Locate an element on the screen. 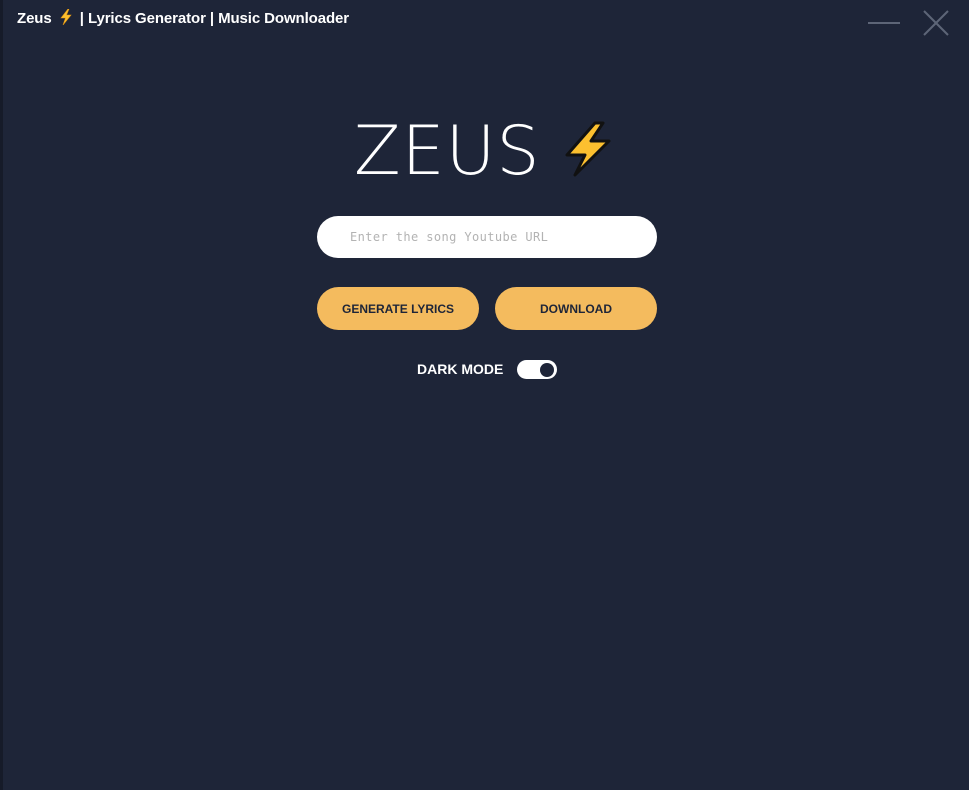  dark-mode-toggle is located at coordinates (537, 369).